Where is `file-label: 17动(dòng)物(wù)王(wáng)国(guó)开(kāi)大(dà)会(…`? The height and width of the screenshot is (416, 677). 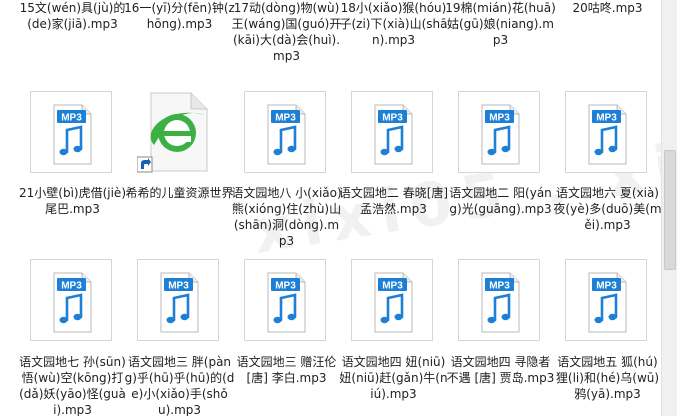 file-label: 17动(dòng)物(wù)王(wáng)国(guó)开(kāi)大(dà)会(… is located at coordinates (286, 32).